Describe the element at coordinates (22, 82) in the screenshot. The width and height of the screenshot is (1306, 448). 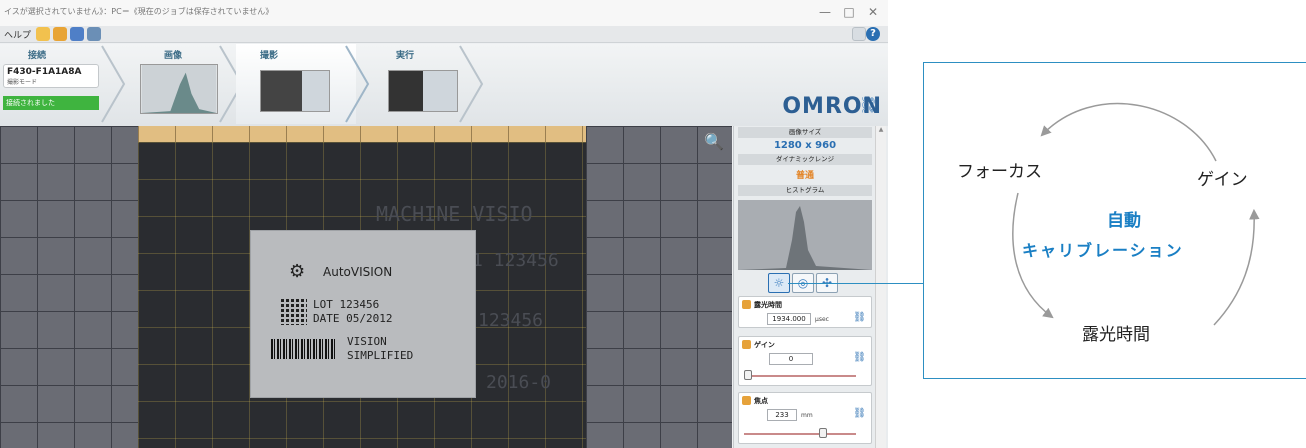
I see `device-mode: 撮影モード` at that location.